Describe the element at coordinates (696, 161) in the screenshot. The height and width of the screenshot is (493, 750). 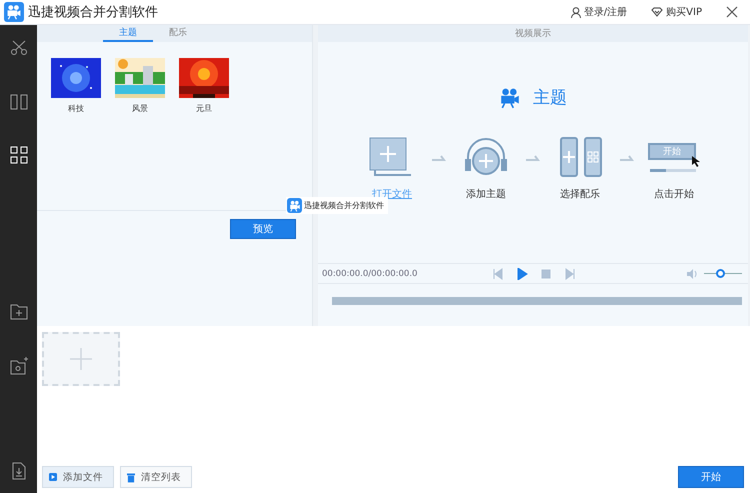
I see `cursor-icon` at that location.